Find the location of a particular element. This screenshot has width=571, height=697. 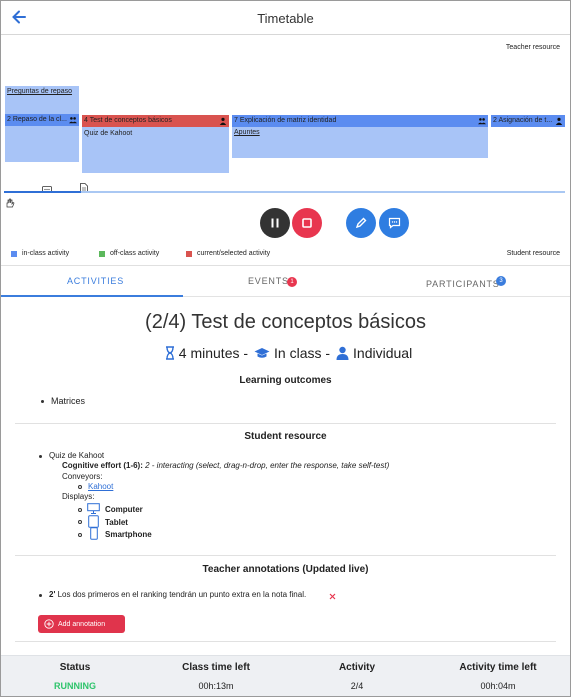

computer-icon is located at coordinates (93, 508).